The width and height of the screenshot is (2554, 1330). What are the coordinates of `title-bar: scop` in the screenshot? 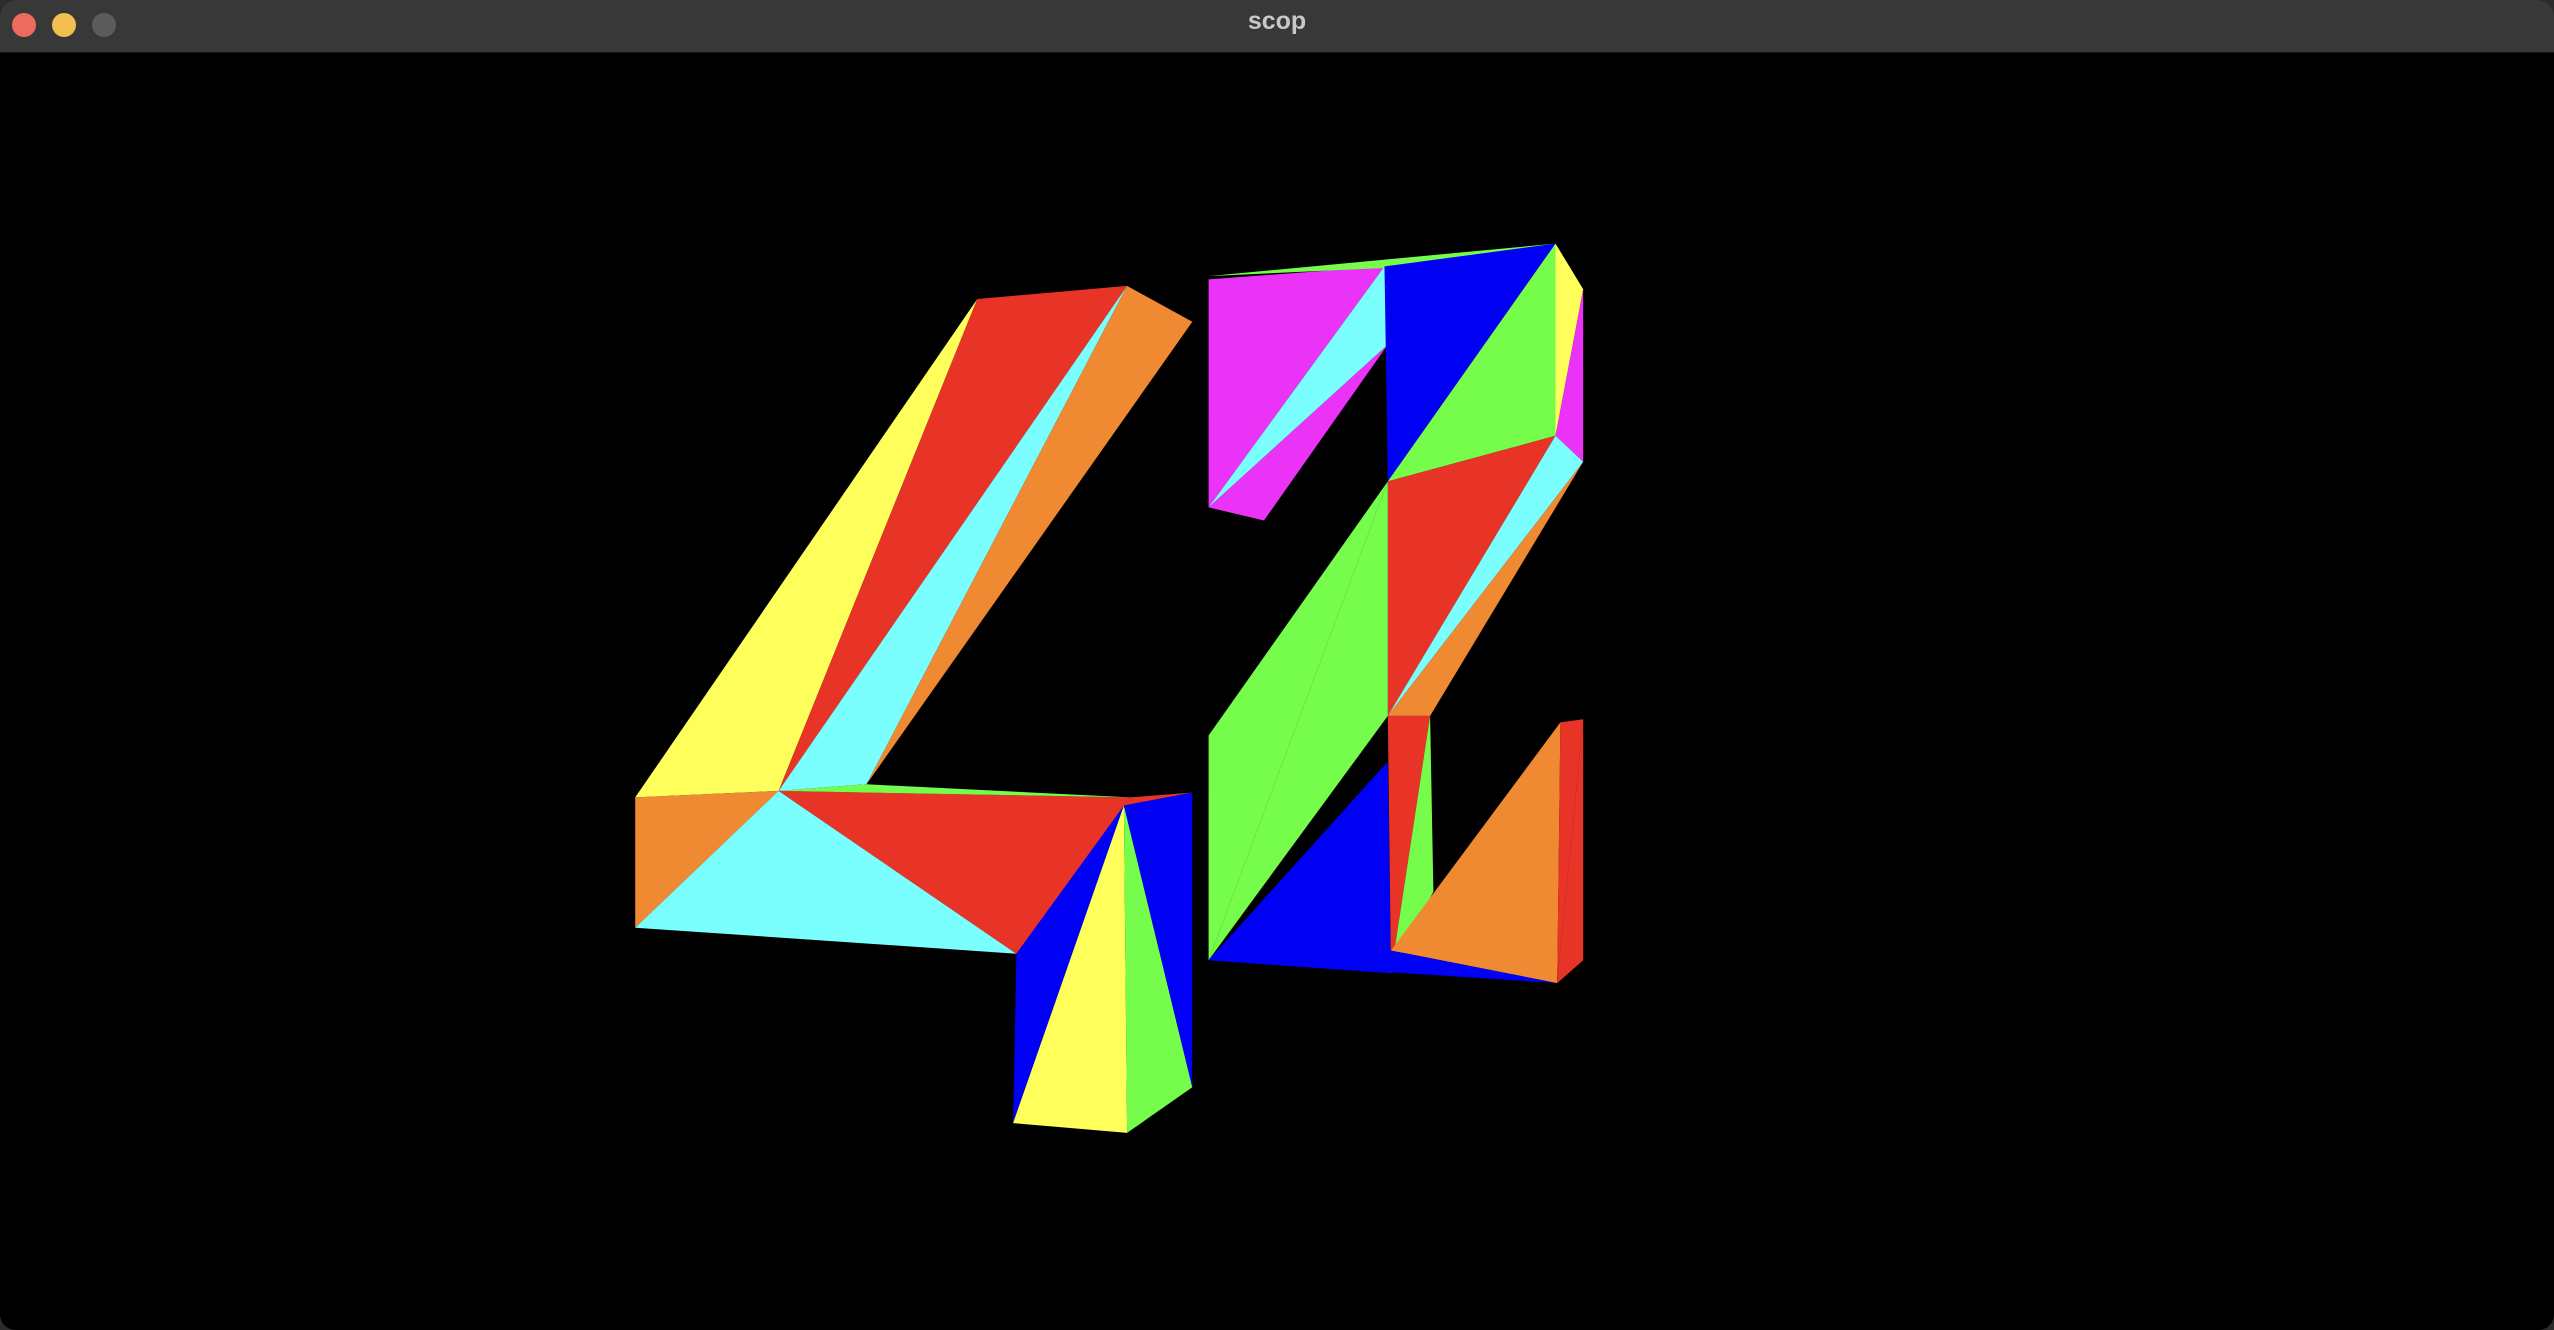 It's located at (1277, 26).